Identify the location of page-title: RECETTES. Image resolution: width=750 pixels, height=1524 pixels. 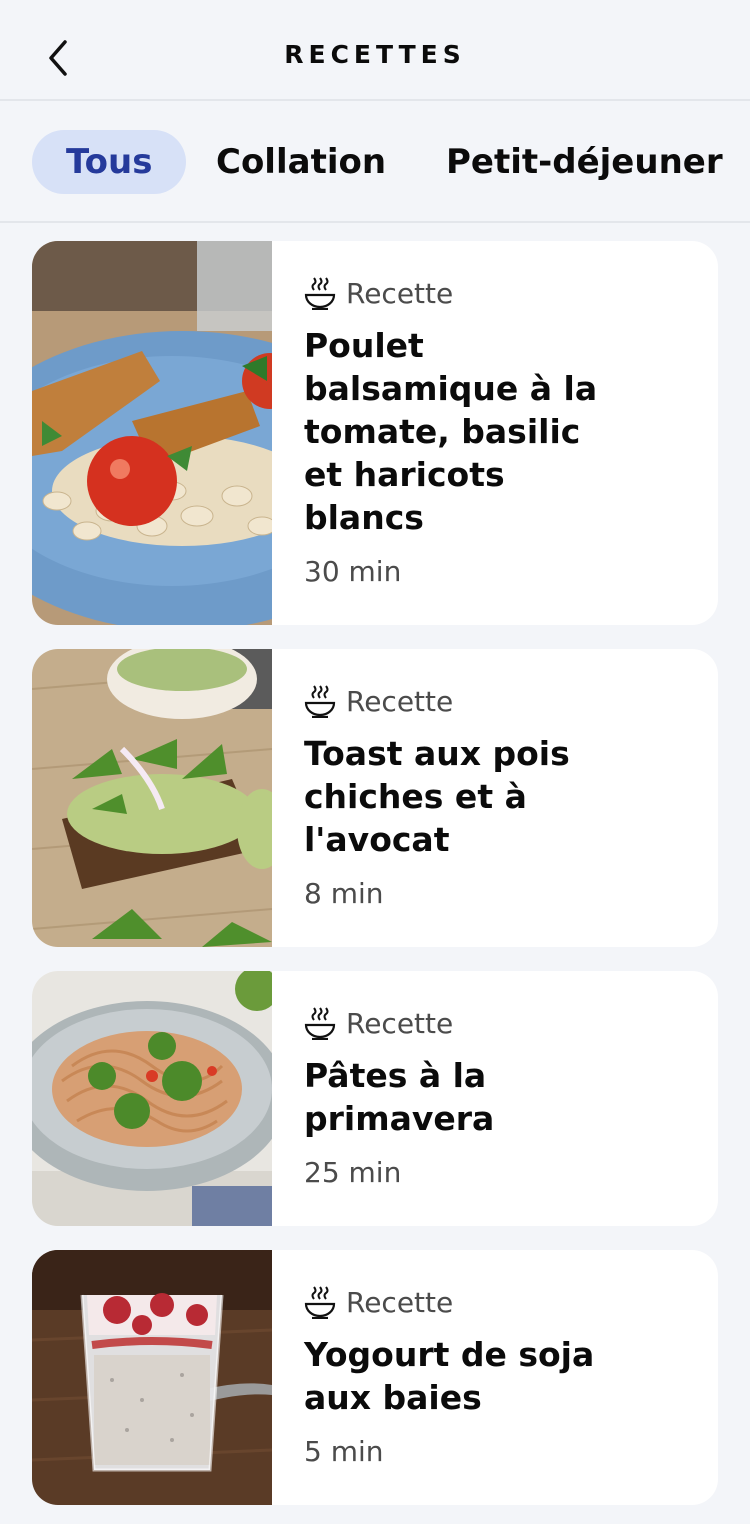
(375, 54).